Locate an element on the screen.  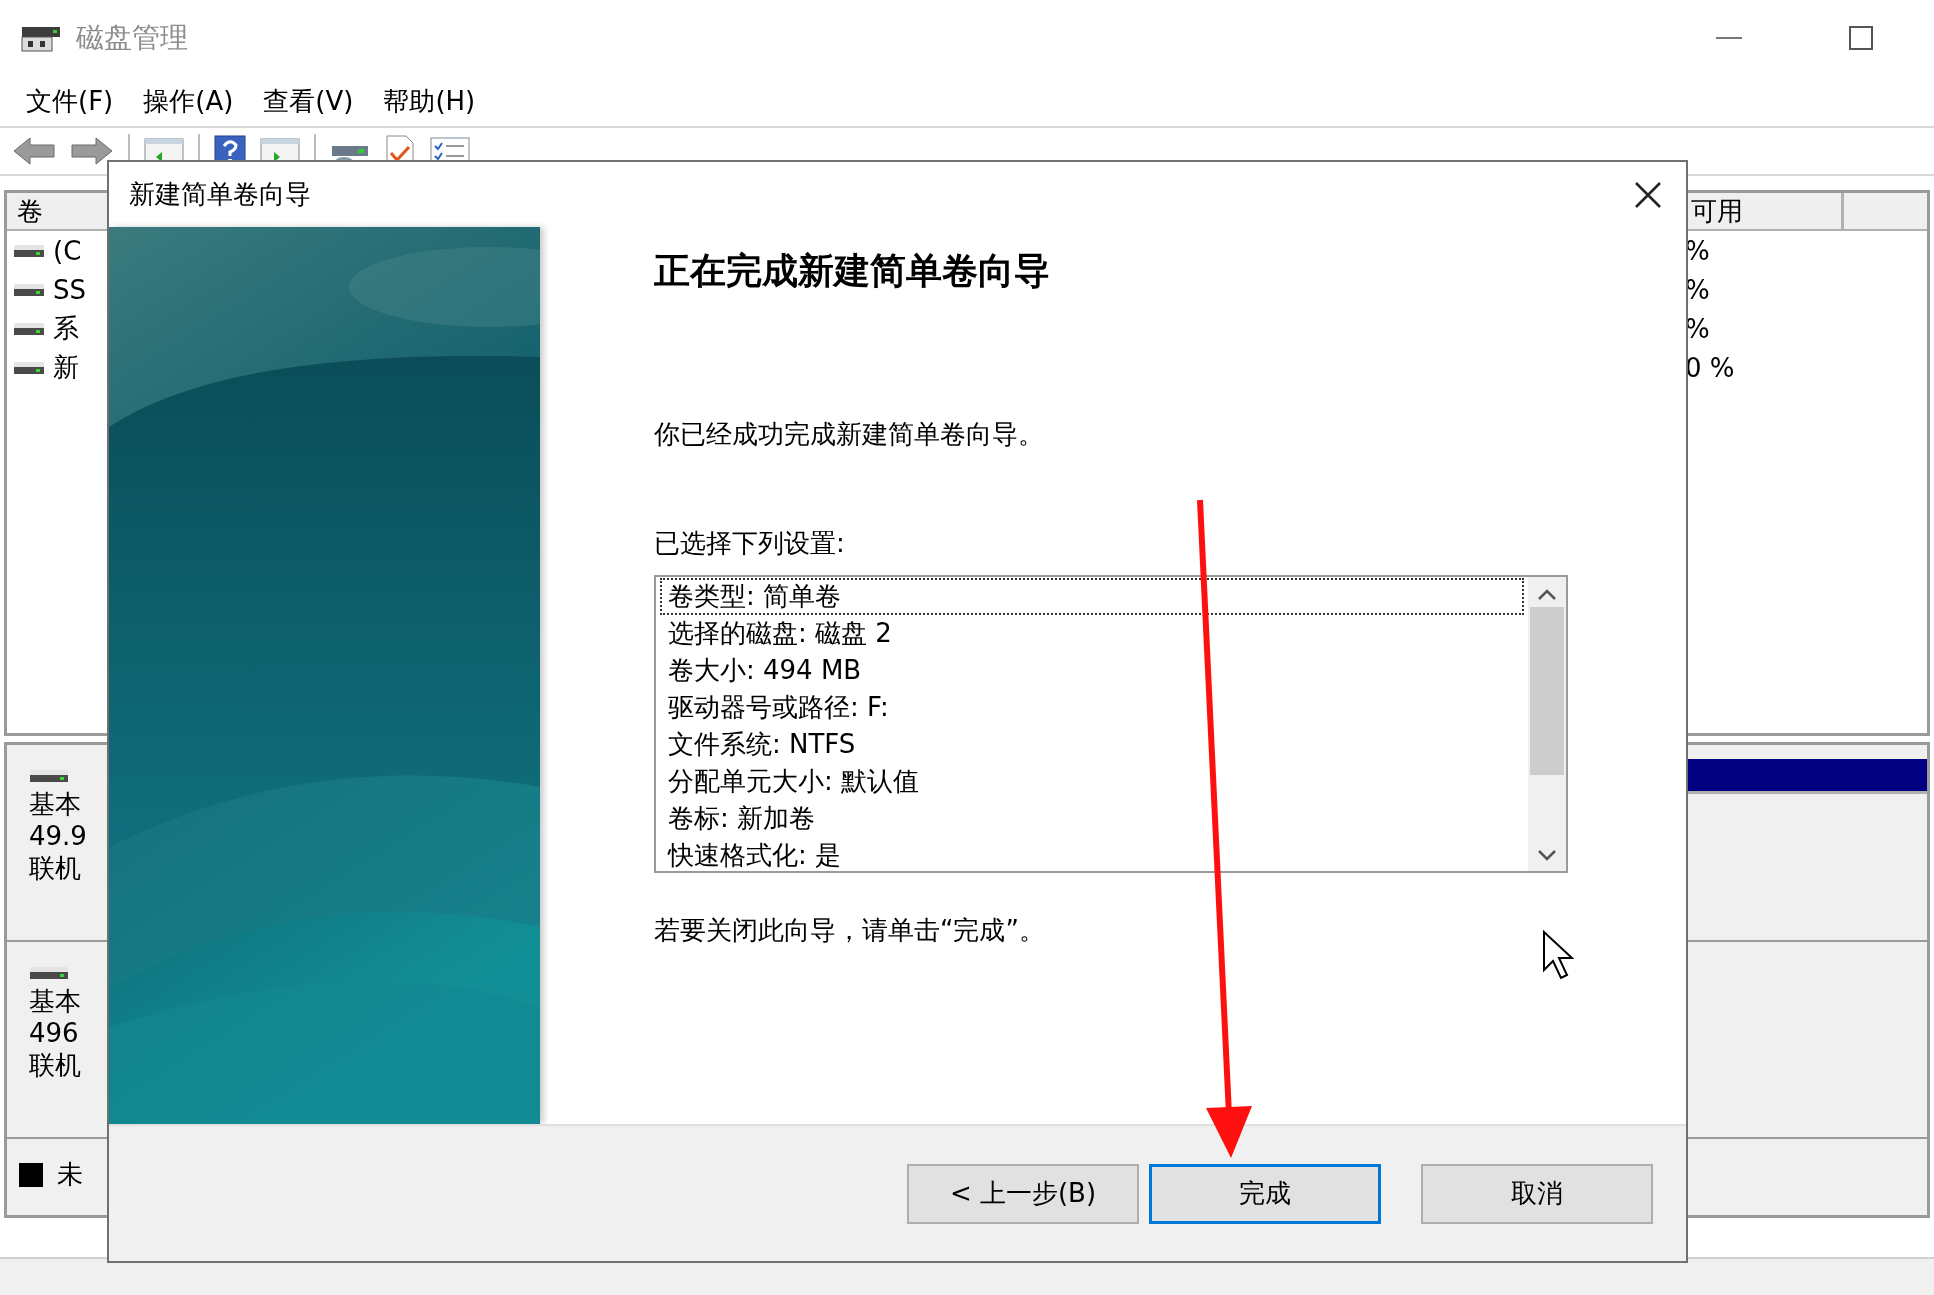
settings-item: 卷类型: 简单卷 is located at coordinates (1092, 597).